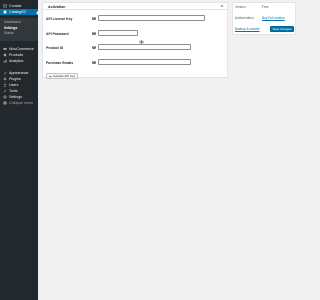 The height and width of the screenshot is (300, 320). What do you see at coordinates (50, 76) in the screenshot?
I see `key-icon` at bounding box center [50, 76].